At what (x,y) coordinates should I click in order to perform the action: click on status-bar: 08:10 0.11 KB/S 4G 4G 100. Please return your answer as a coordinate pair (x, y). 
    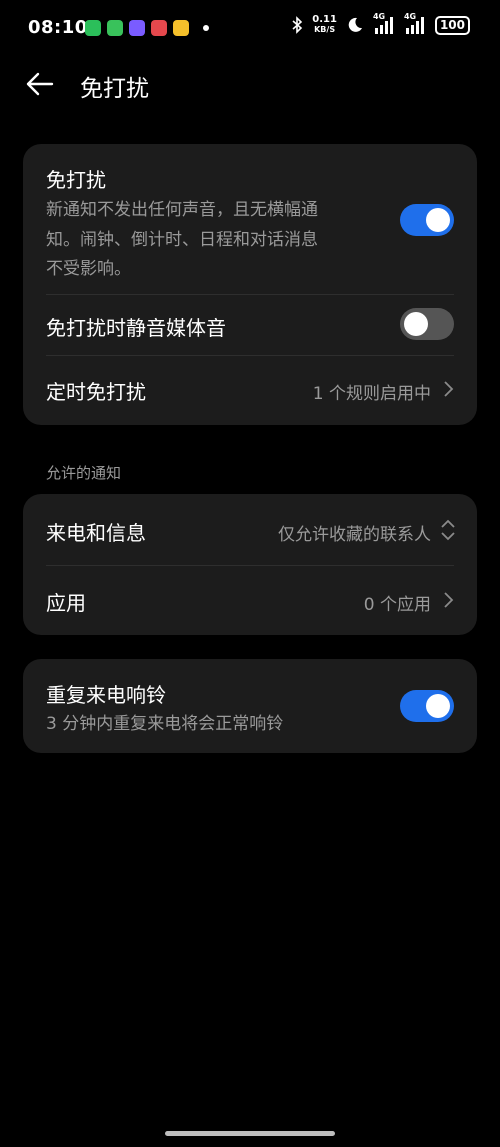
    Looking at the image, I should click on (250, 28).